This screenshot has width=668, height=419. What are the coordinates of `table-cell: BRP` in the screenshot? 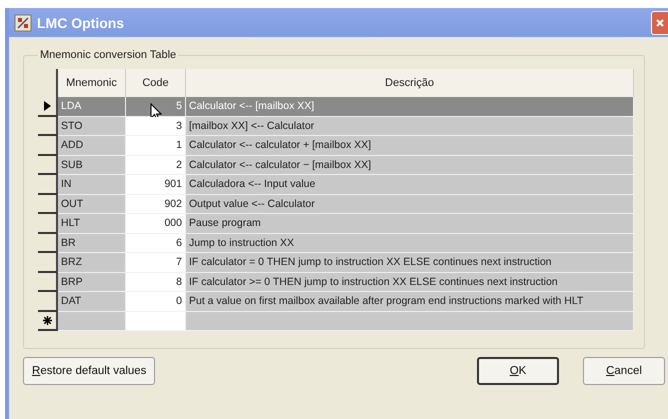 It's located at (92, 282).